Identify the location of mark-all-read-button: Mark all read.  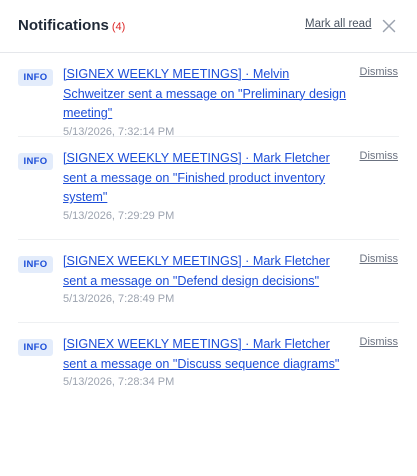
(338, 24).